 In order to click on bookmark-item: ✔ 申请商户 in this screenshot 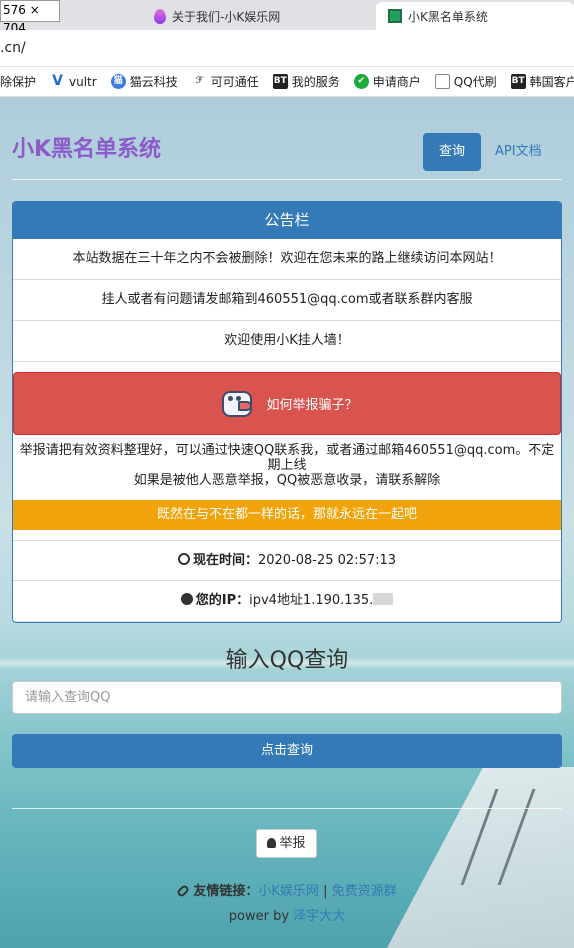, I will do `click(387, 81)`.